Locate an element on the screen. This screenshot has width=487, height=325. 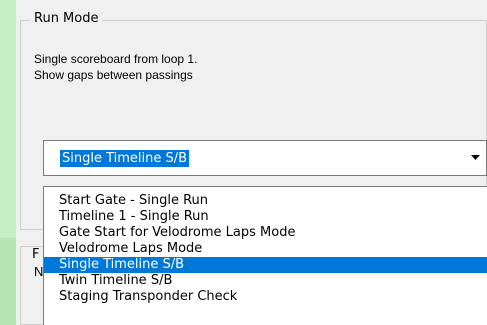
dropdown-option-selected: Single Timeline S/B is located at coordinates (265, 265).